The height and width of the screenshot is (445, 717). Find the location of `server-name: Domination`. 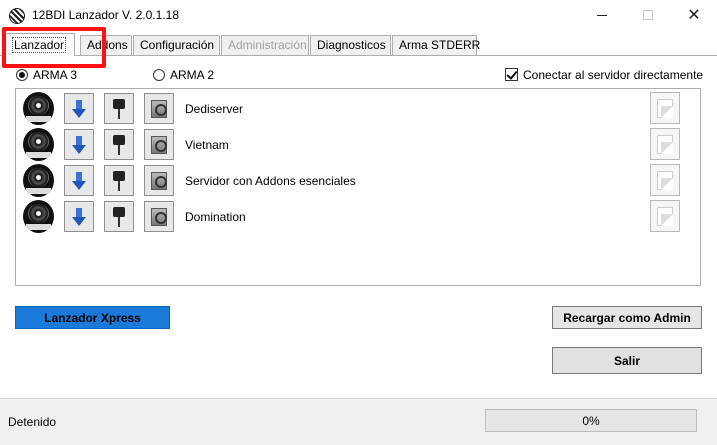

server-name: Domination is located at coordinates (215, 217).